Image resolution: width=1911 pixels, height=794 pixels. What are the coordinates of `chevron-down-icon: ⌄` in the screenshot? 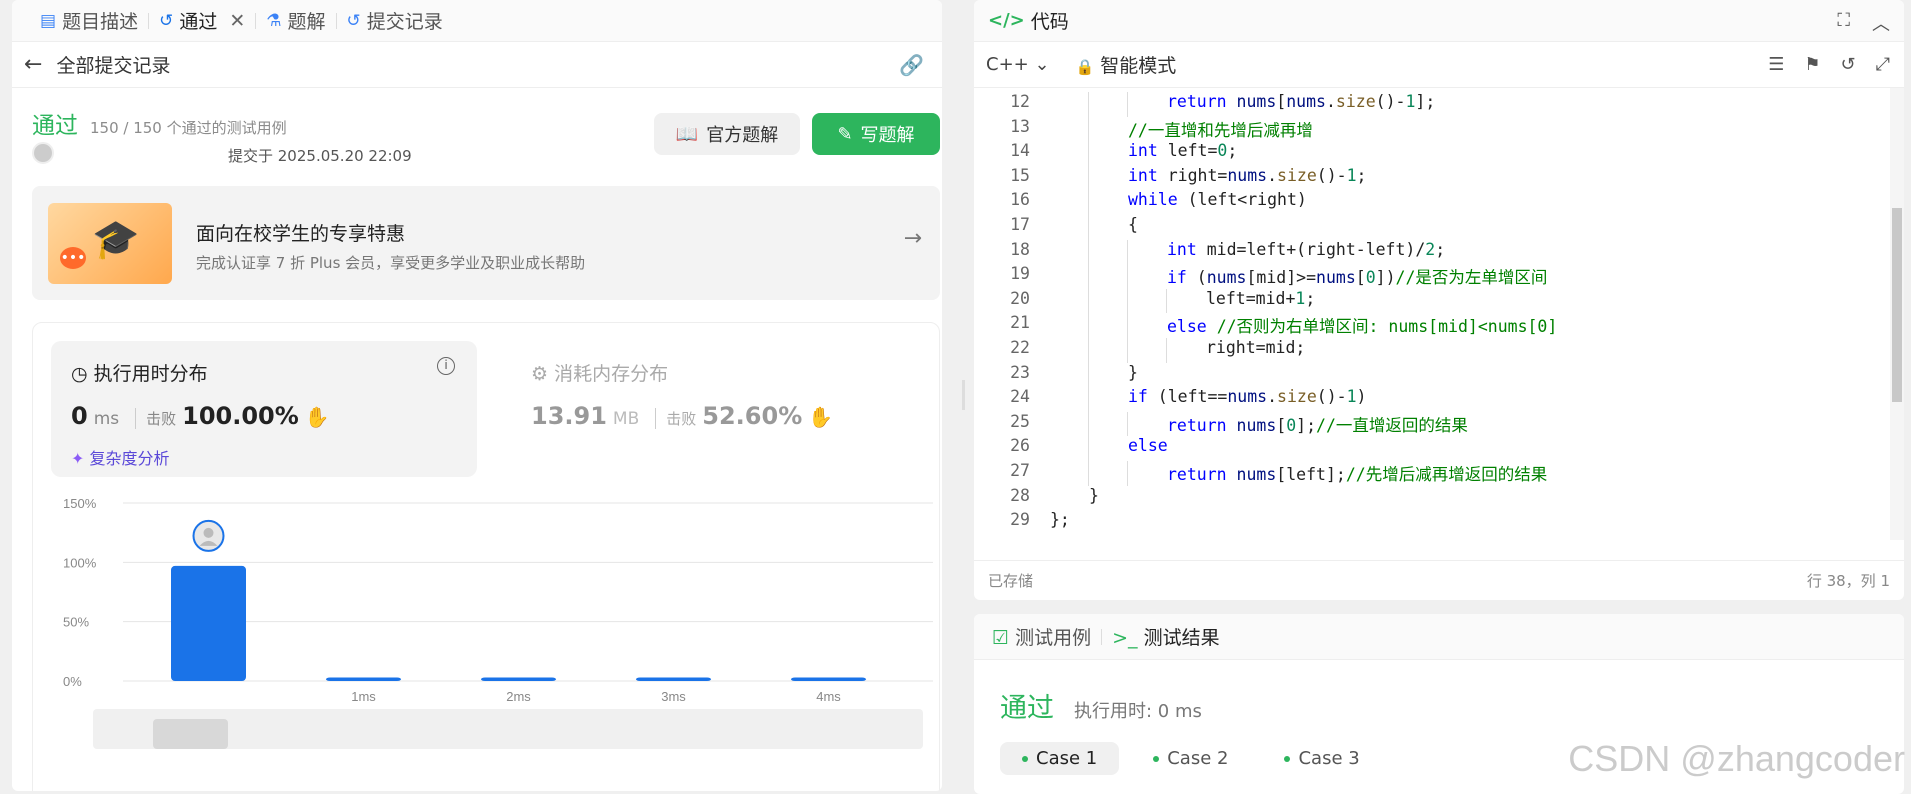 It's located at (1042, 64).